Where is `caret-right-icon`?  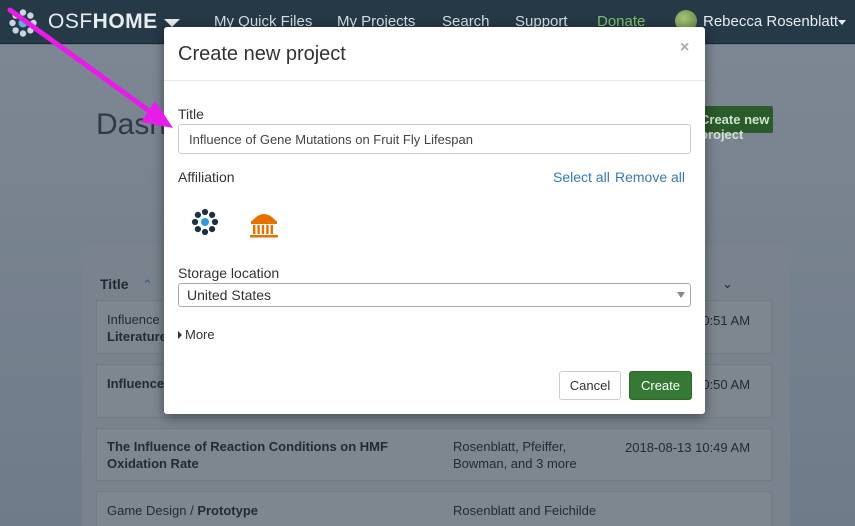
caret-right-icon is located at coordinates (180, 335).